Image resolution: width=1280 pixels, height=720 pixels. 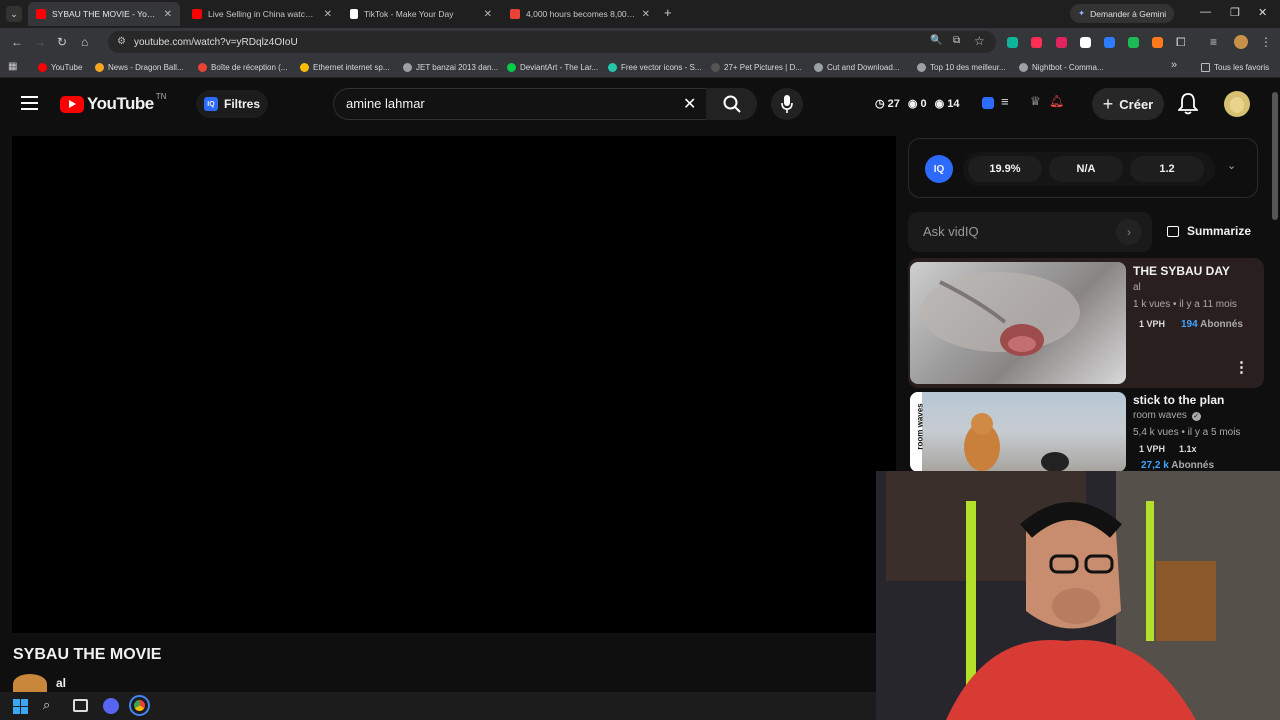 I want to click on video-title: SYBAU THE MOVIE, so click(x=87, y=654).